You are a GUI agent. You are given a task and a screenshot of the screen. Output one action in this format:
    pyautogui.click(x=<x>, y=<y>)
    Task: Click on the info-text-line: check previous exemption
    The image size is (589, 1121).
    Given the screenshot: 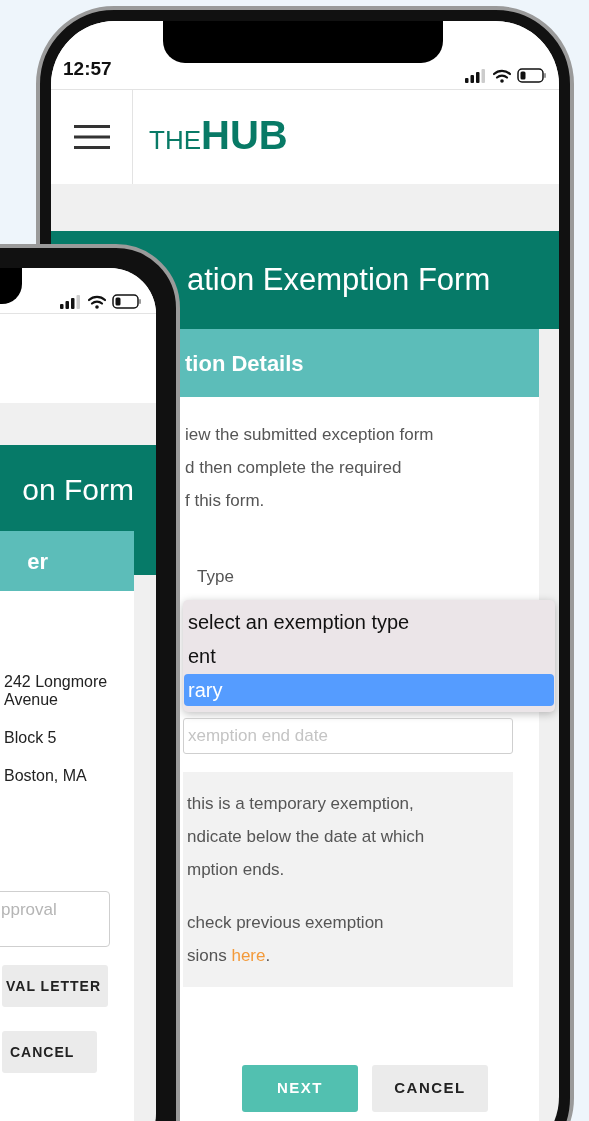 What is the action you would take?
    pyautogui.click(x=286, y=922)
    